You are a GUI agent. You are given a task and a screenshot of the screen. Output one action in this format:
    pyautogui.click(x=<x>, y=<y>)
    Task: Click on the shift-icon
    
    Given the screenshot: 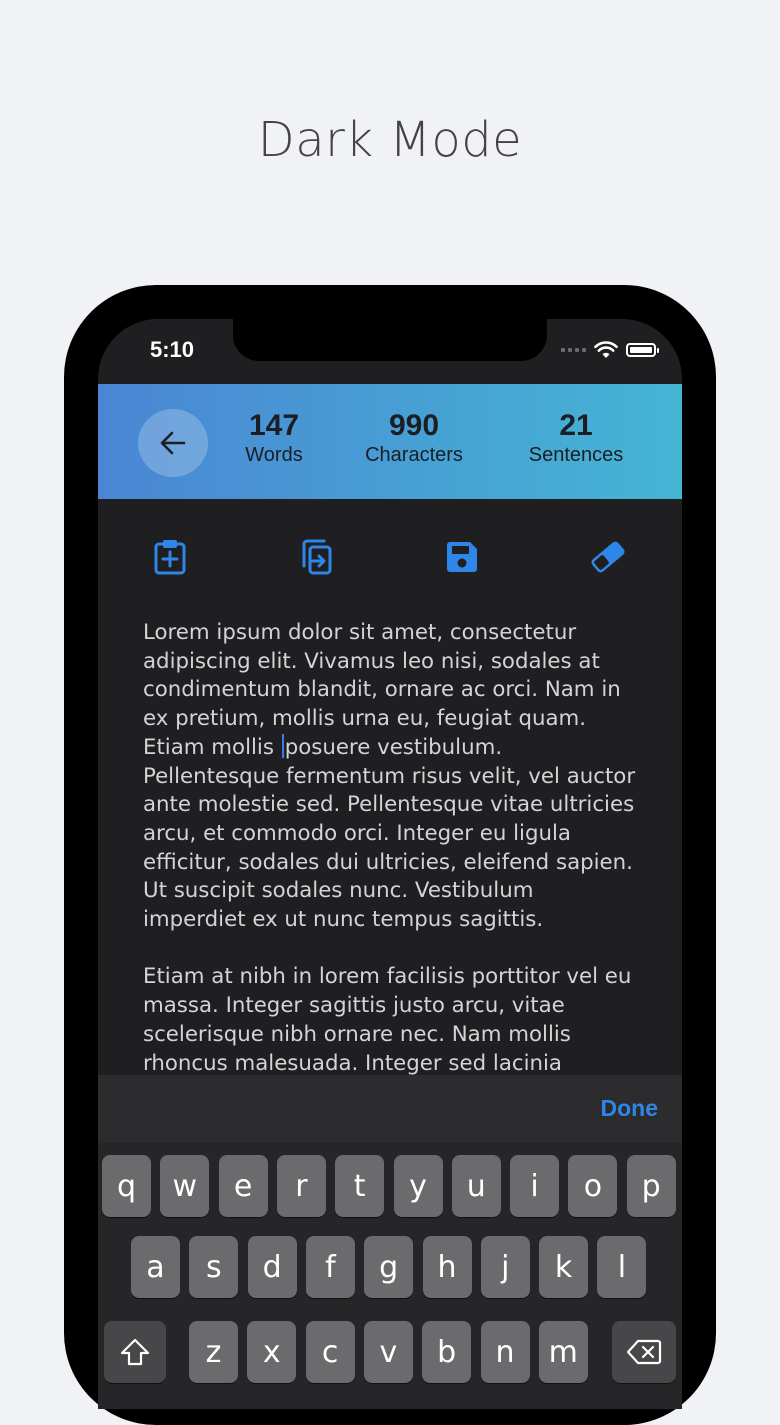 What is the action you would take?
    pyautogui.click(x=135, y=1352)
    